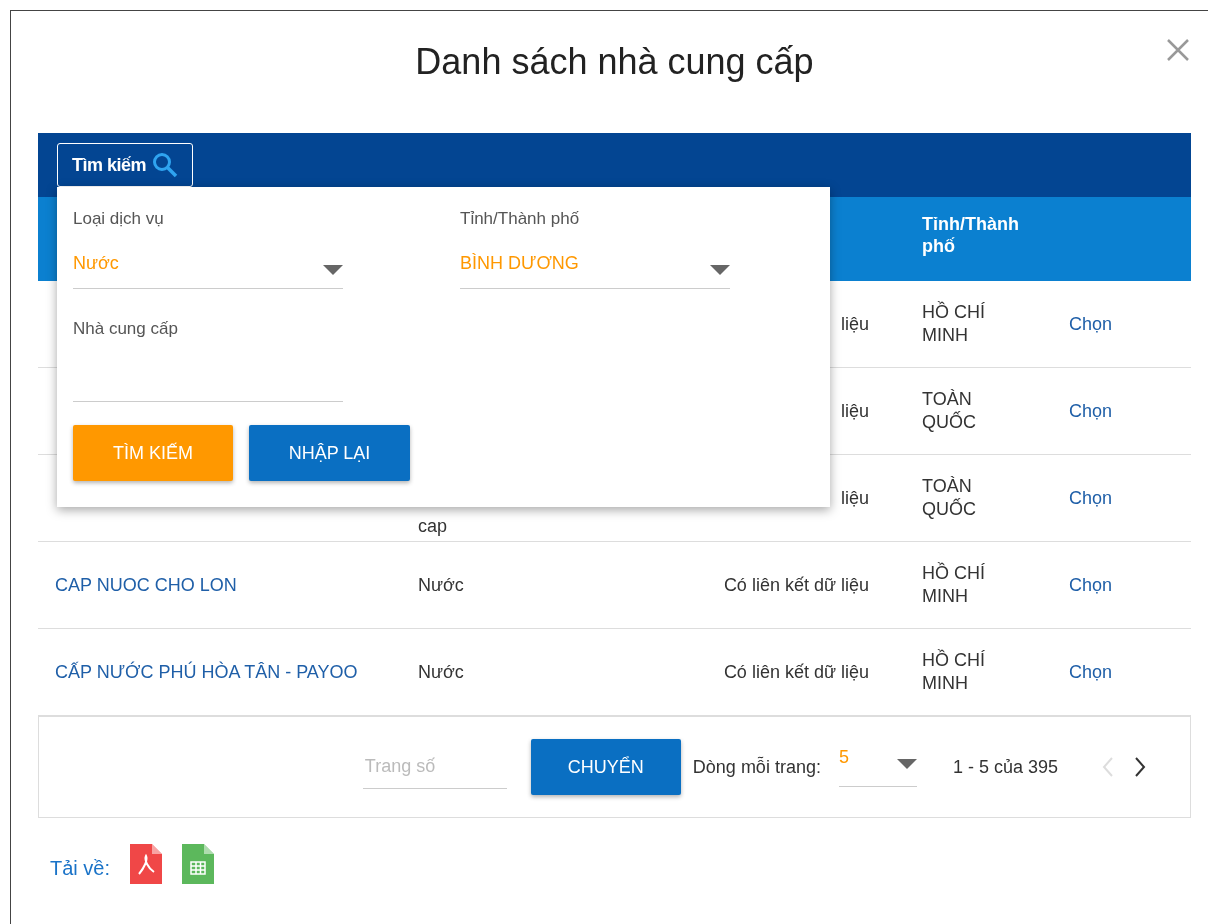 The image size is (1208, 924). I want to click on provider-link: CẤP NƯỚC PHÚ HÒA TÂN - PAYOO, so click(206, 671).